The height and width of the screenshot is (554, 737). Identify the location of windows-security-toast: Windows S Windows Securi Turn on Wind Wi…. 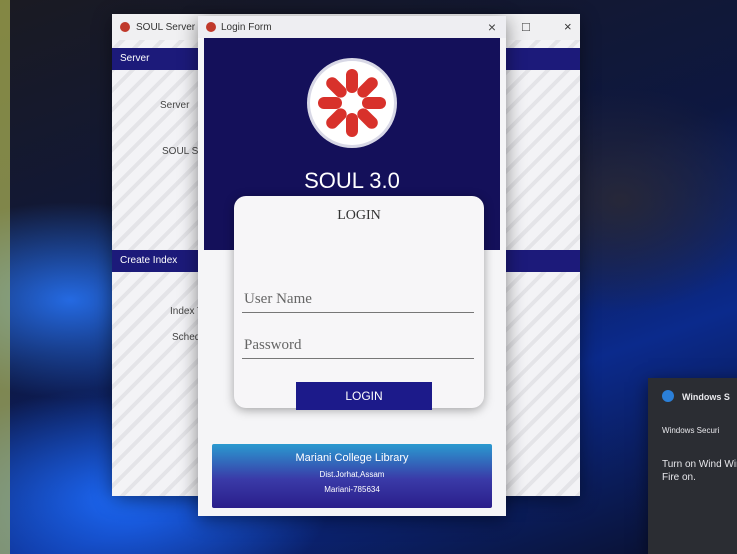
(692, 466).